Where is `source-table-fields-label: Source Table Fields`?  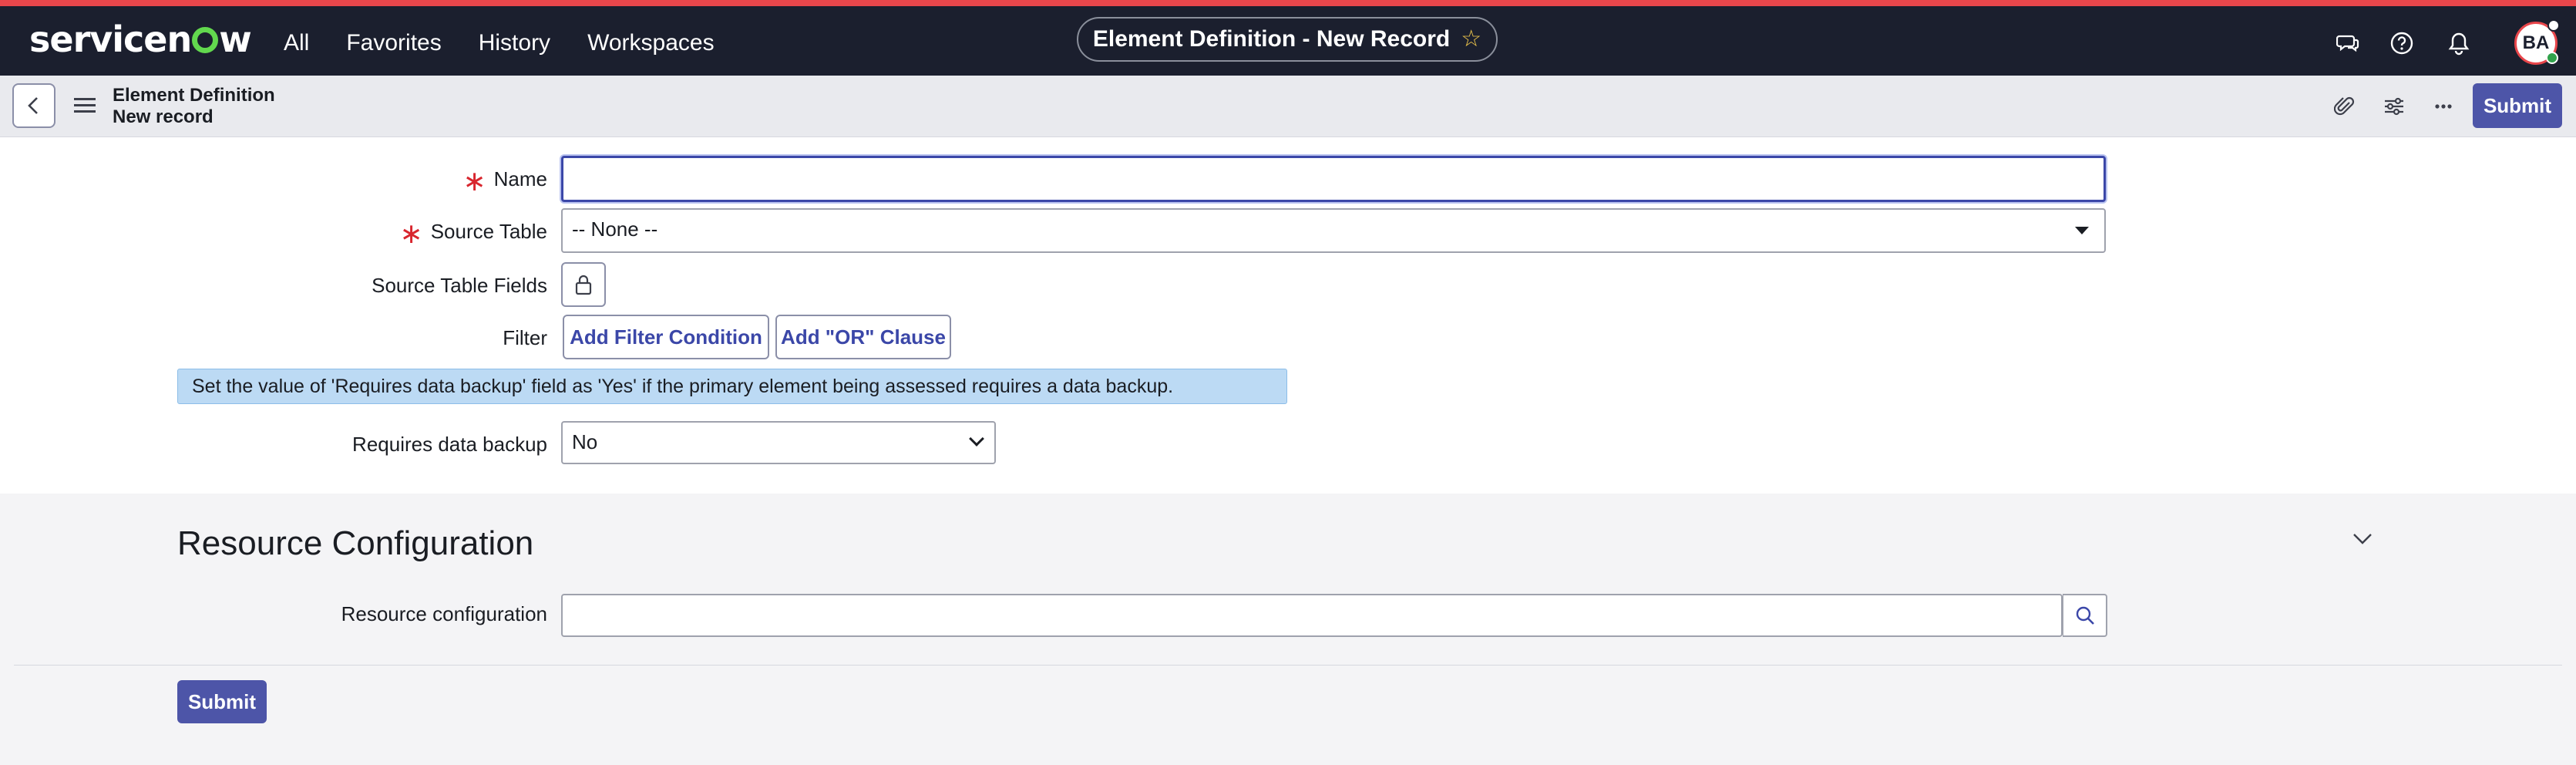 source-table-fields-label: Source Table Fields is located at coordinates (459, 285).